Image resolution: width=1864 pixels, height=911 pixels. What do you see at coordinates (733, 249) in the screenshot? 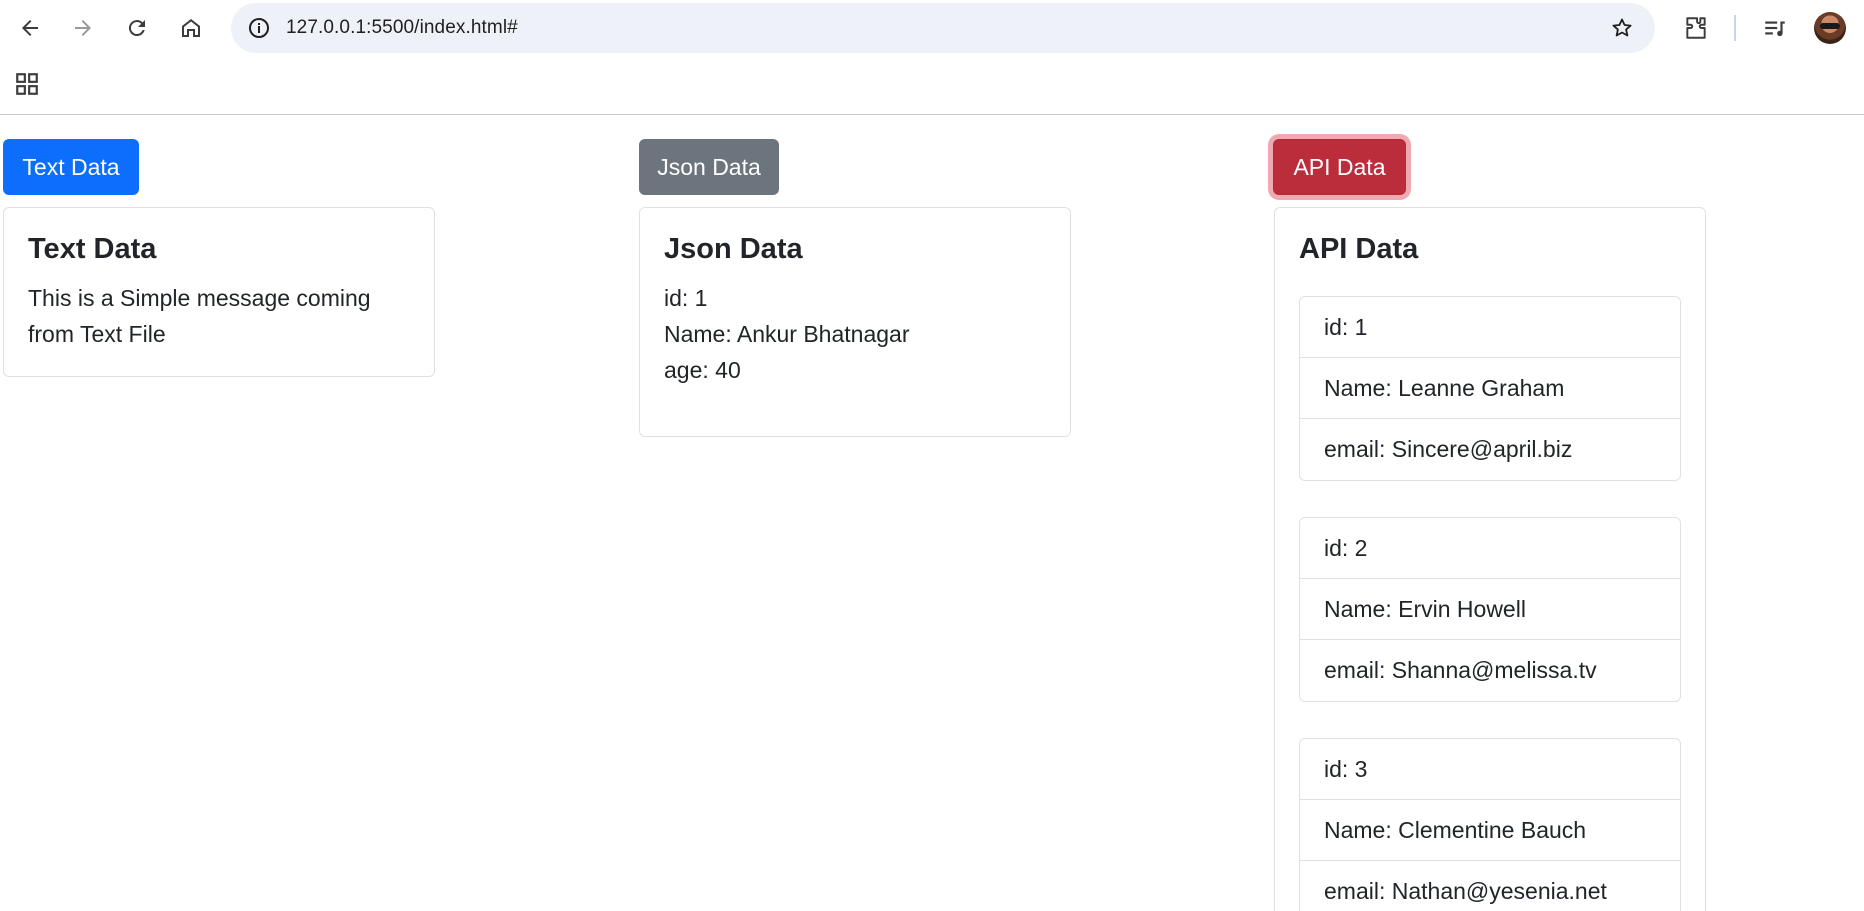
I see `json-card-title: Json Data` at bounding box center [733, 249].